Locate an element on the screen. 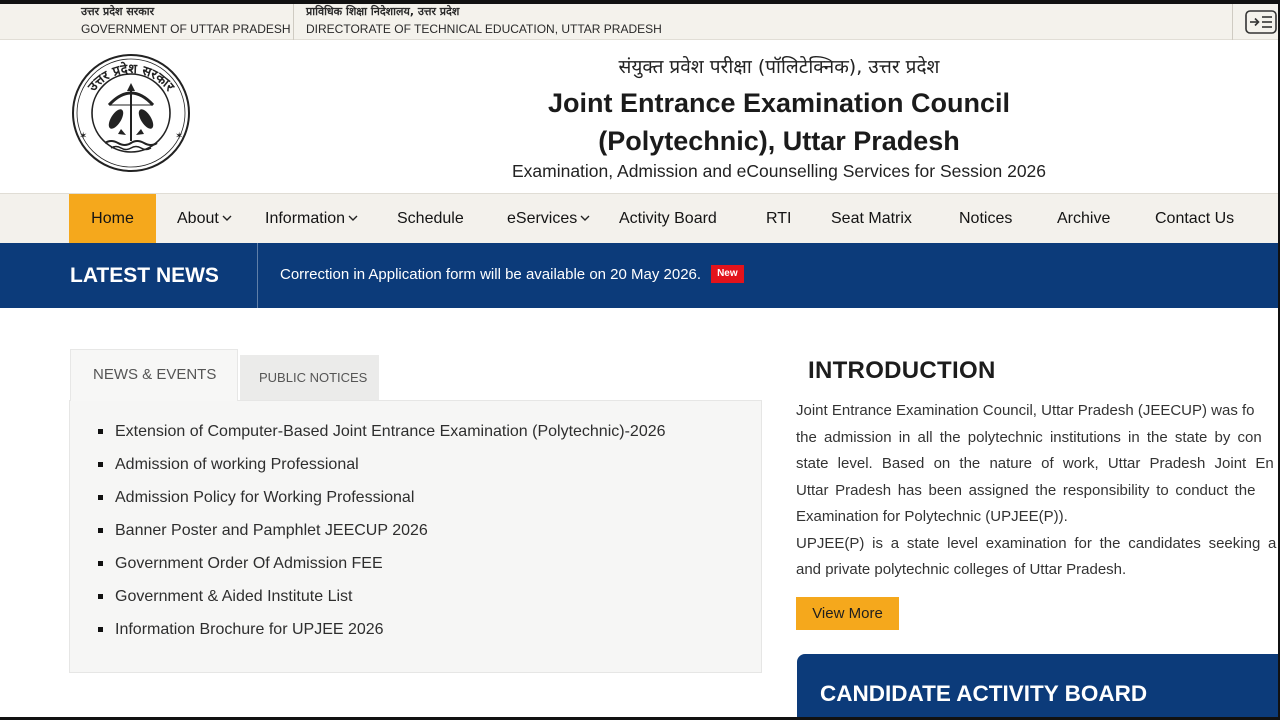 Image resolution: width=1280 pixels, height=720 pixels. nav-item-home: Home is located at coordinates (112, 218).